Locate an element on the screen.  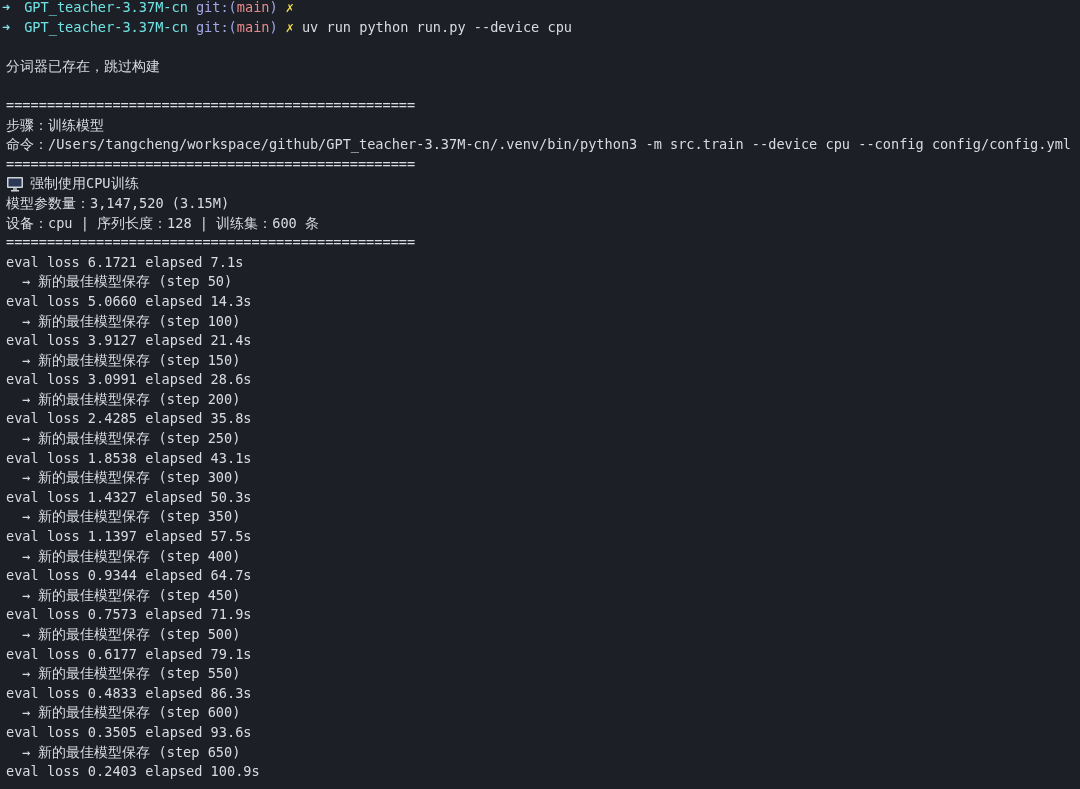
command-text: uv run python run.py --device cpu is located at coordinates (436, 27).